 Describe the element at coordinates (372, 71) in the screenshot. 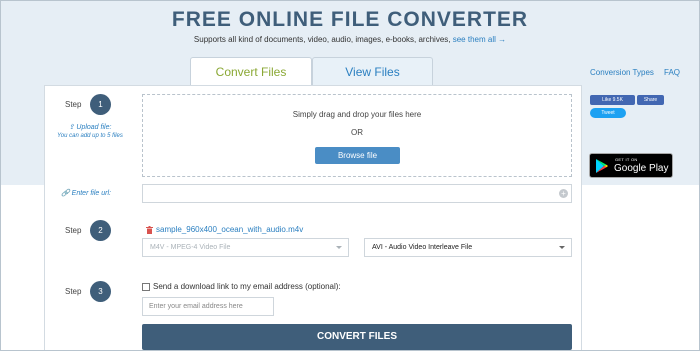

I see `tab-view-files: View Files` at that location.